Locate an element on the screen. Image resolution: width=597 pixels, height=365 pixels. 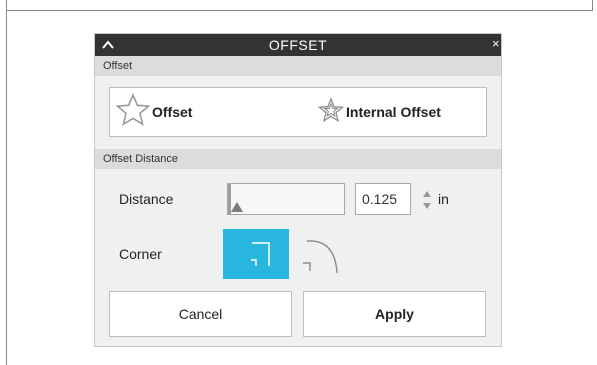
background-window-border is located at coordinates (6, 187).